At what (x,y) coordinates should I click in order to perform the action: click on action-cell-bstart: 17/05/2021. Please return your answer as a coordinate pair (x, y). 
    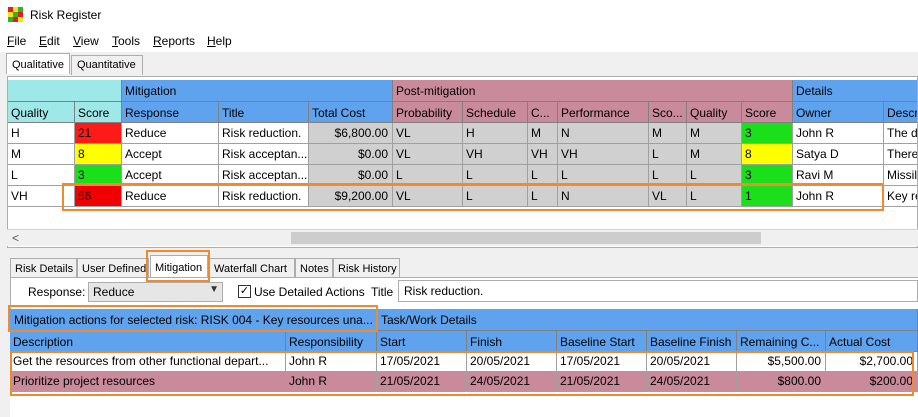
    Looking at the image, I should click on (602, 362).